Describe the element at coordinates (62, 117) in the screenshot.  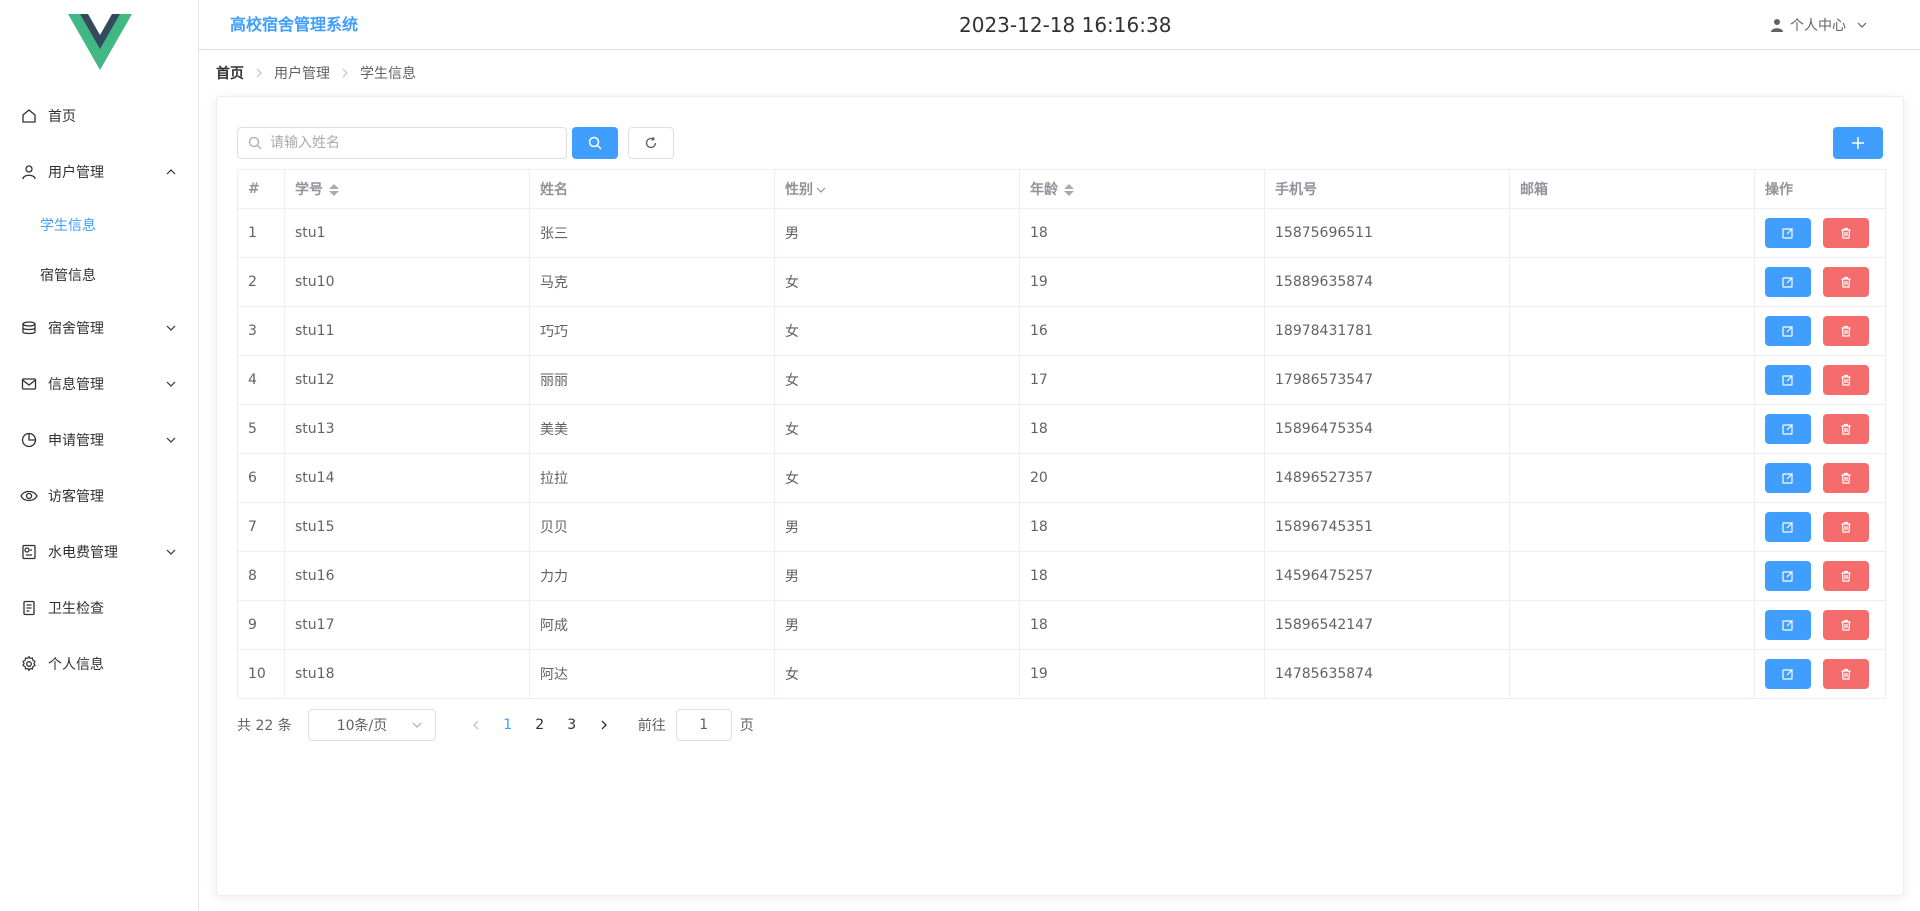
I see `sidebar-item-label: 首页` at that location.